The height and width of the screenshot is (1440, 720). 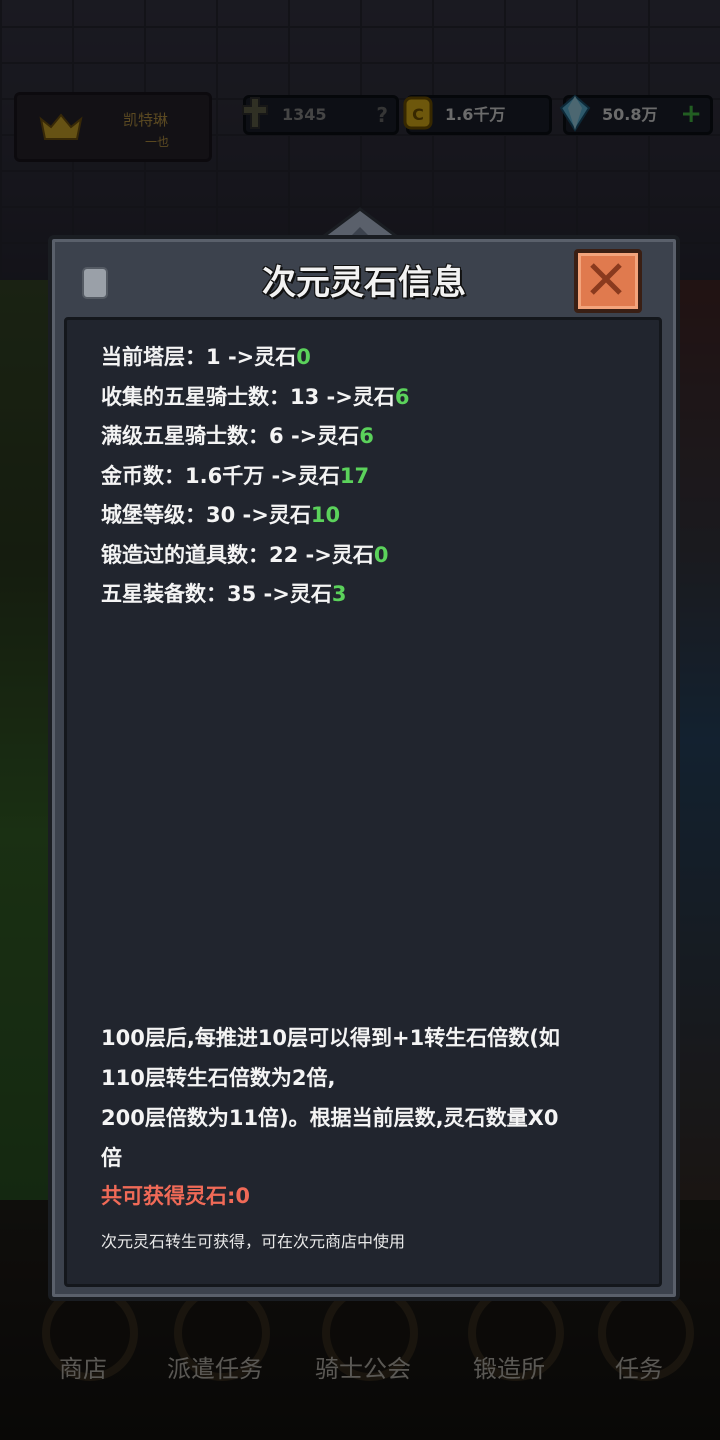 I want to click on nav-item-shop: 商店, so click(x=83, y=1340).